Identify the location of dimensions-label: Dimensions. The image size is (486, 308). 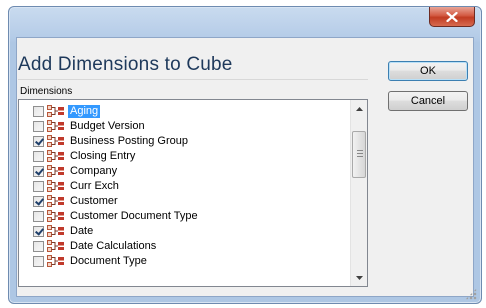
(46, 91).